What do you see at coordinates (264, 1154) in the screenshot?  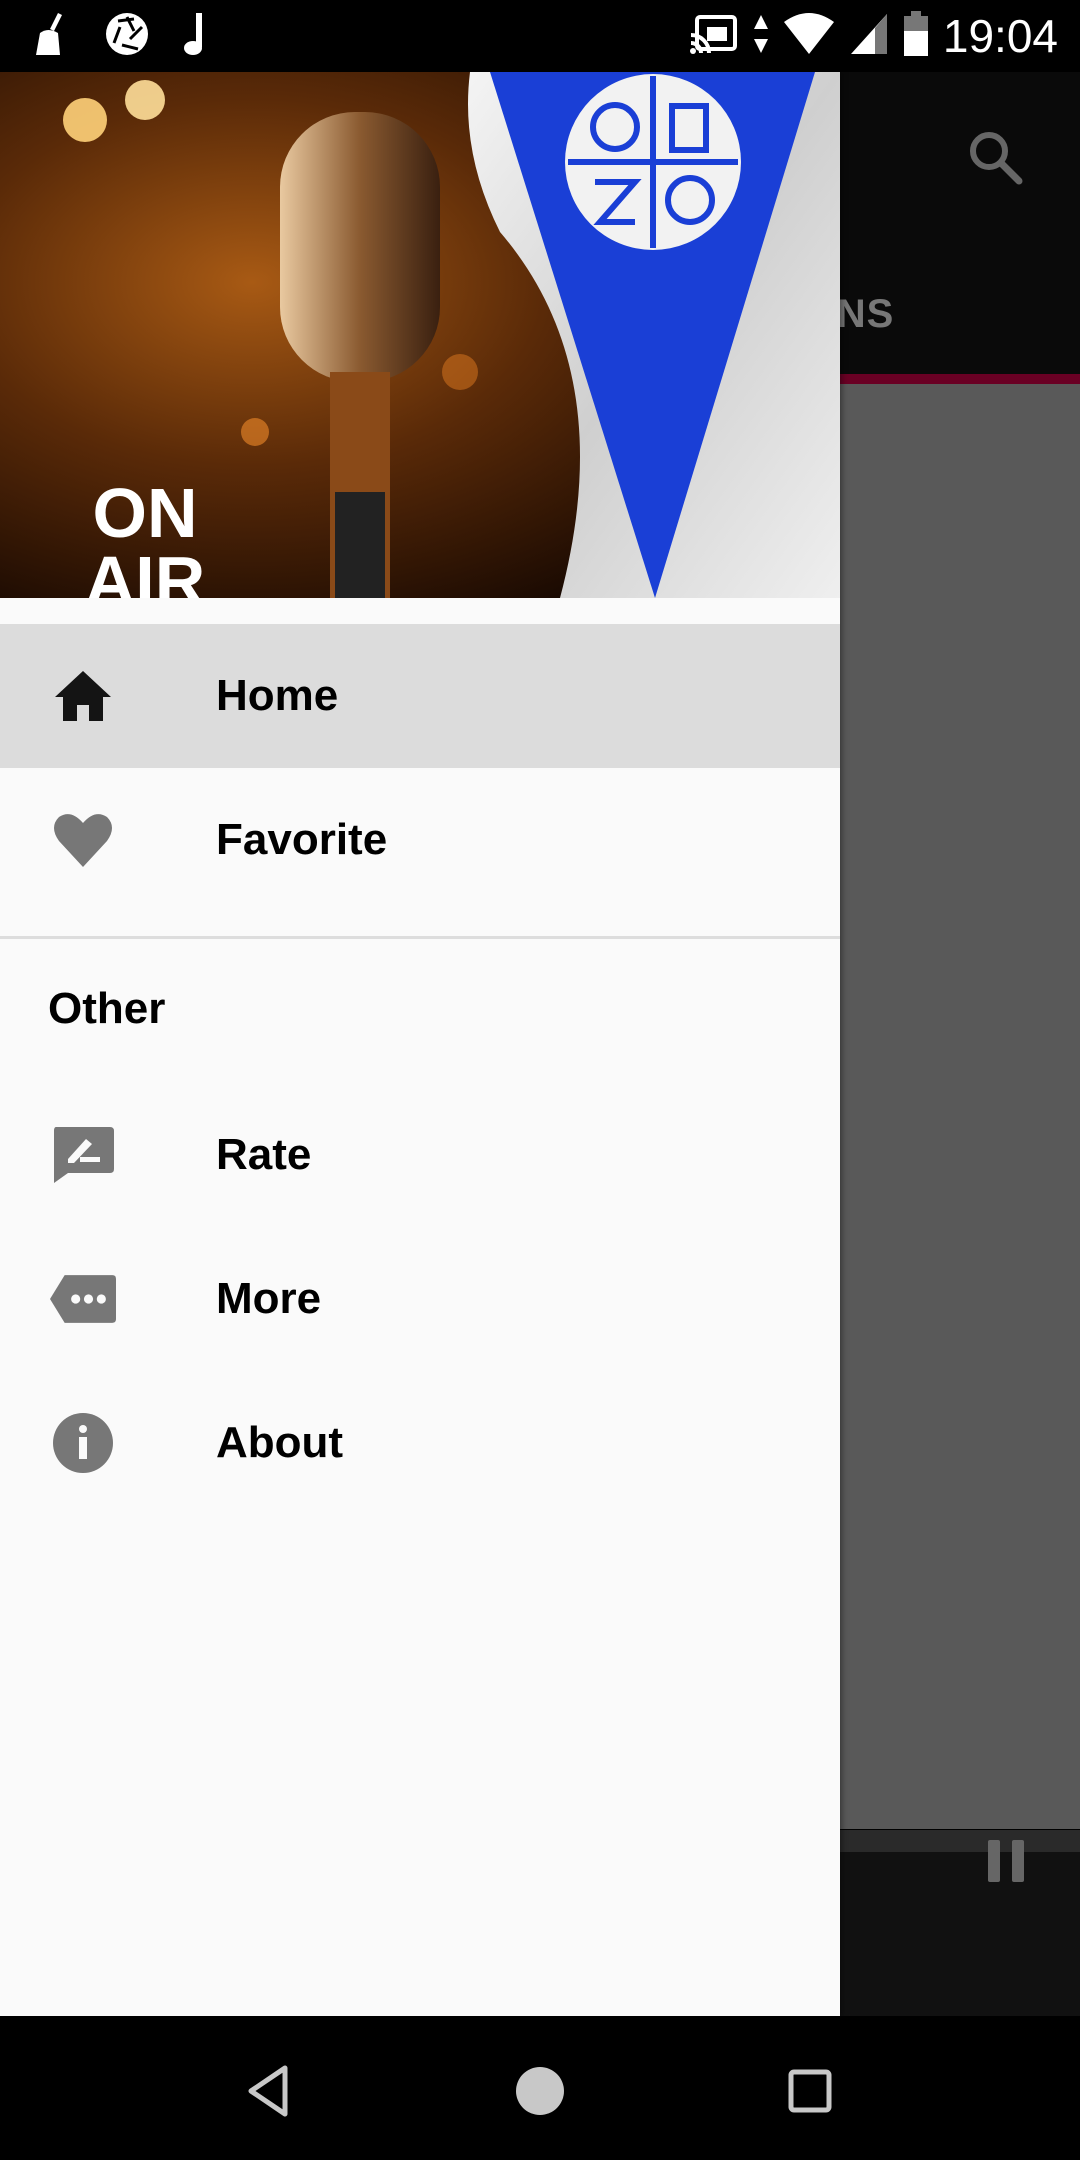 I see `menu-item-label: Rate` at bounding box center [264, 1154].